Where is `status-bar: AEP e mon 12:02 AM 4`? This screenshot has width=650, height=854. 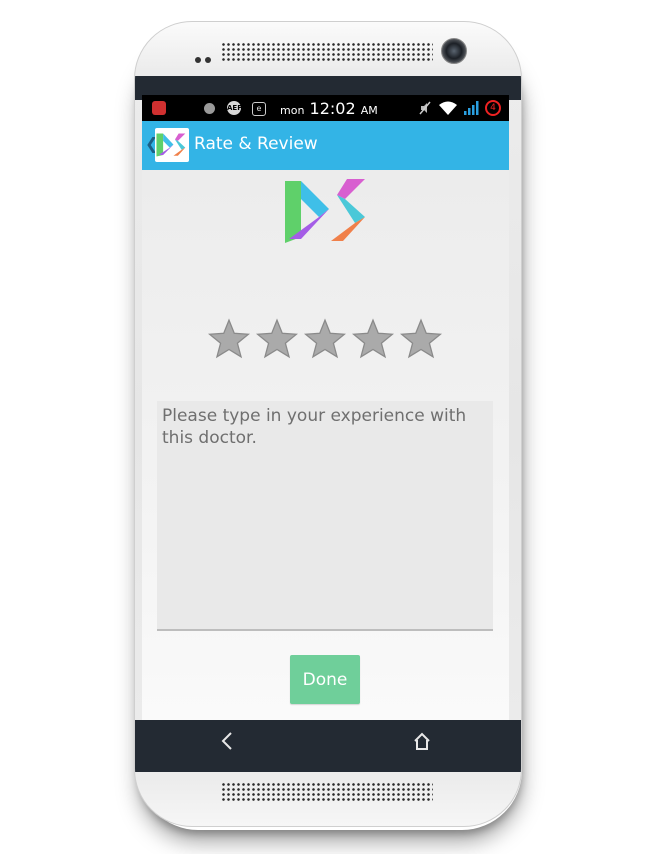 status-bar: AEP e mon 12:02 AM 4 is located at coordinates (325, 108).